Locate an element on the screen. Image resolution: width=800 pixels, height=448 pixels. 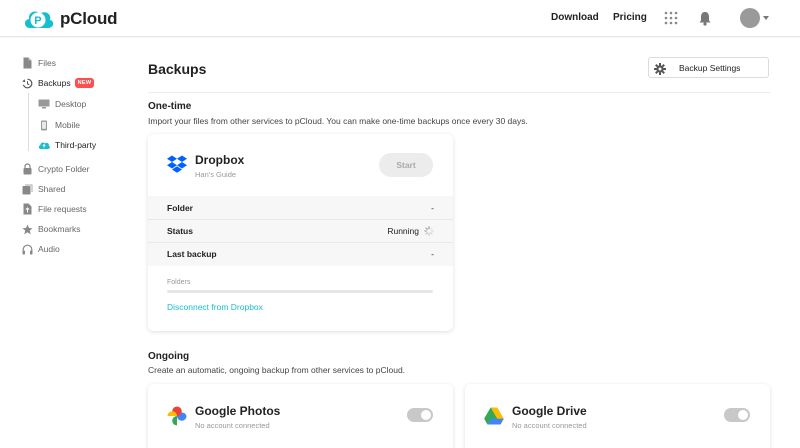
spinner-icon is located at coordinates (429, 231).